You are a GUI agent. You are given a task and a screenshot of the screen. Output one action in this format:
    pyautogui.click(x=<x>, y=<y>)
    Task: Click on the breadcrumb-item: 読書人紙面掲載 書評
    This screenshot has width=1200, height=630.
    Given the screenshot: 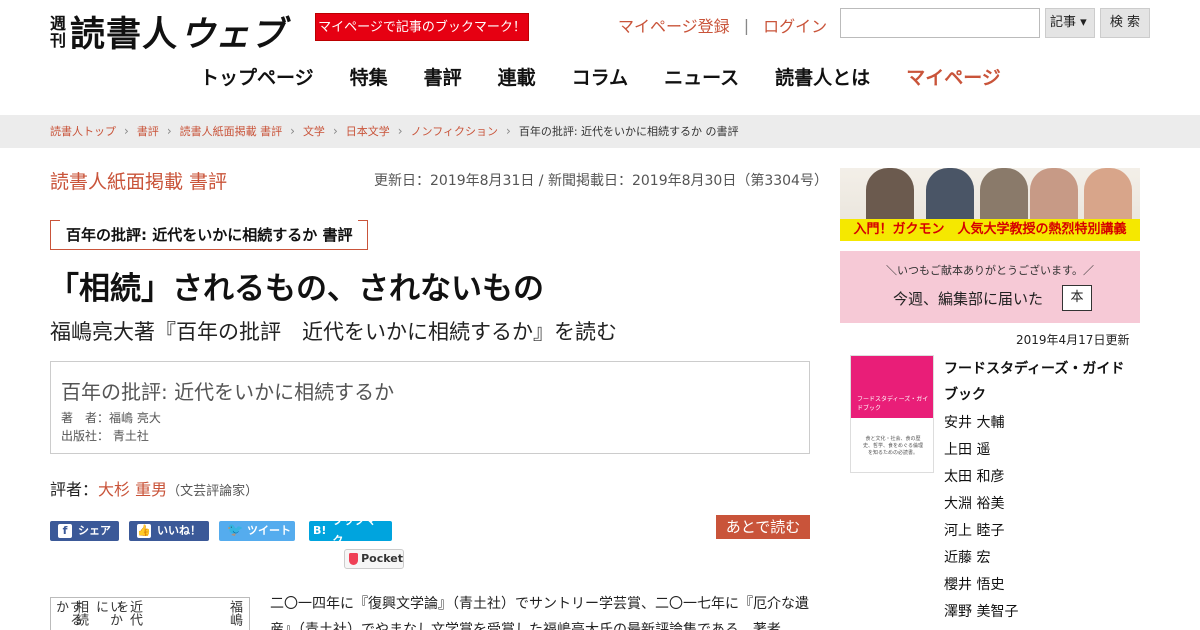 What is the action you would take?
    pyautogui.click(x=231, y=131)
    